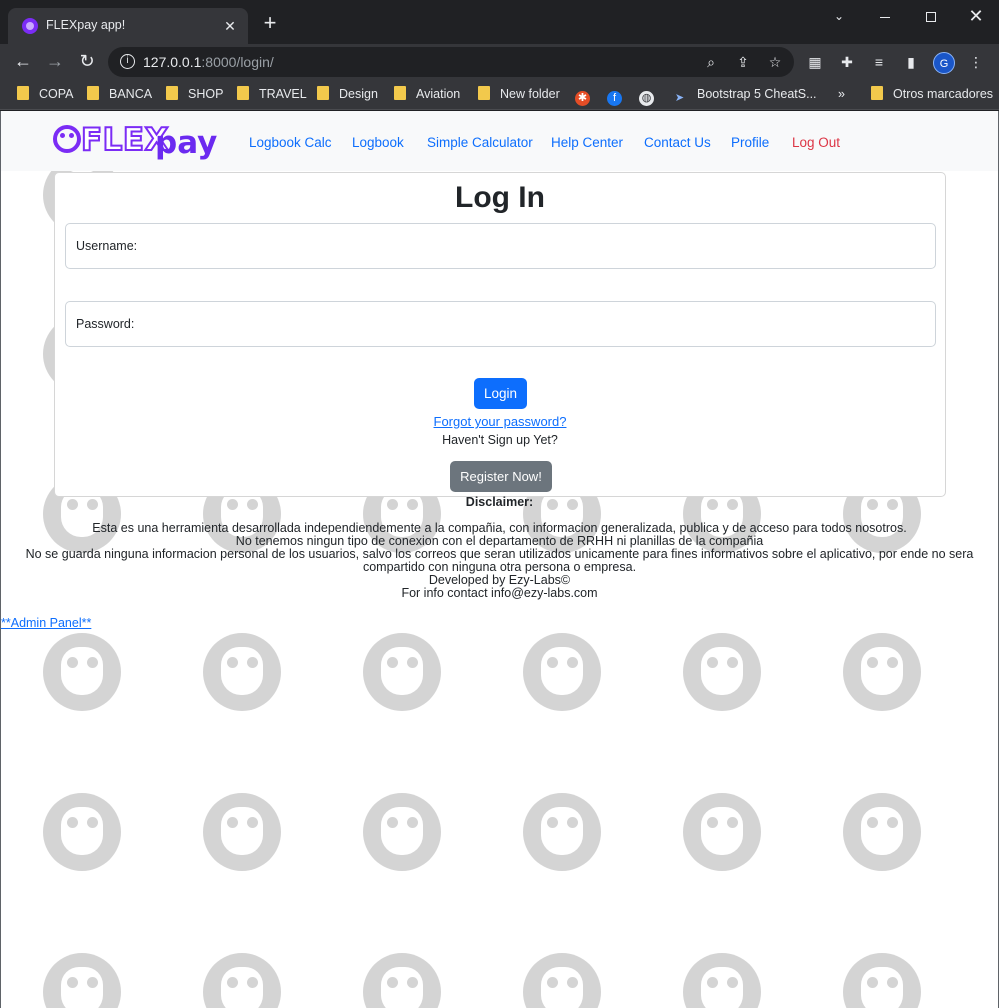 The width and height of the screenshot is (999, 1008). I want to click on nav-profile: Profile, so click(750, 142).